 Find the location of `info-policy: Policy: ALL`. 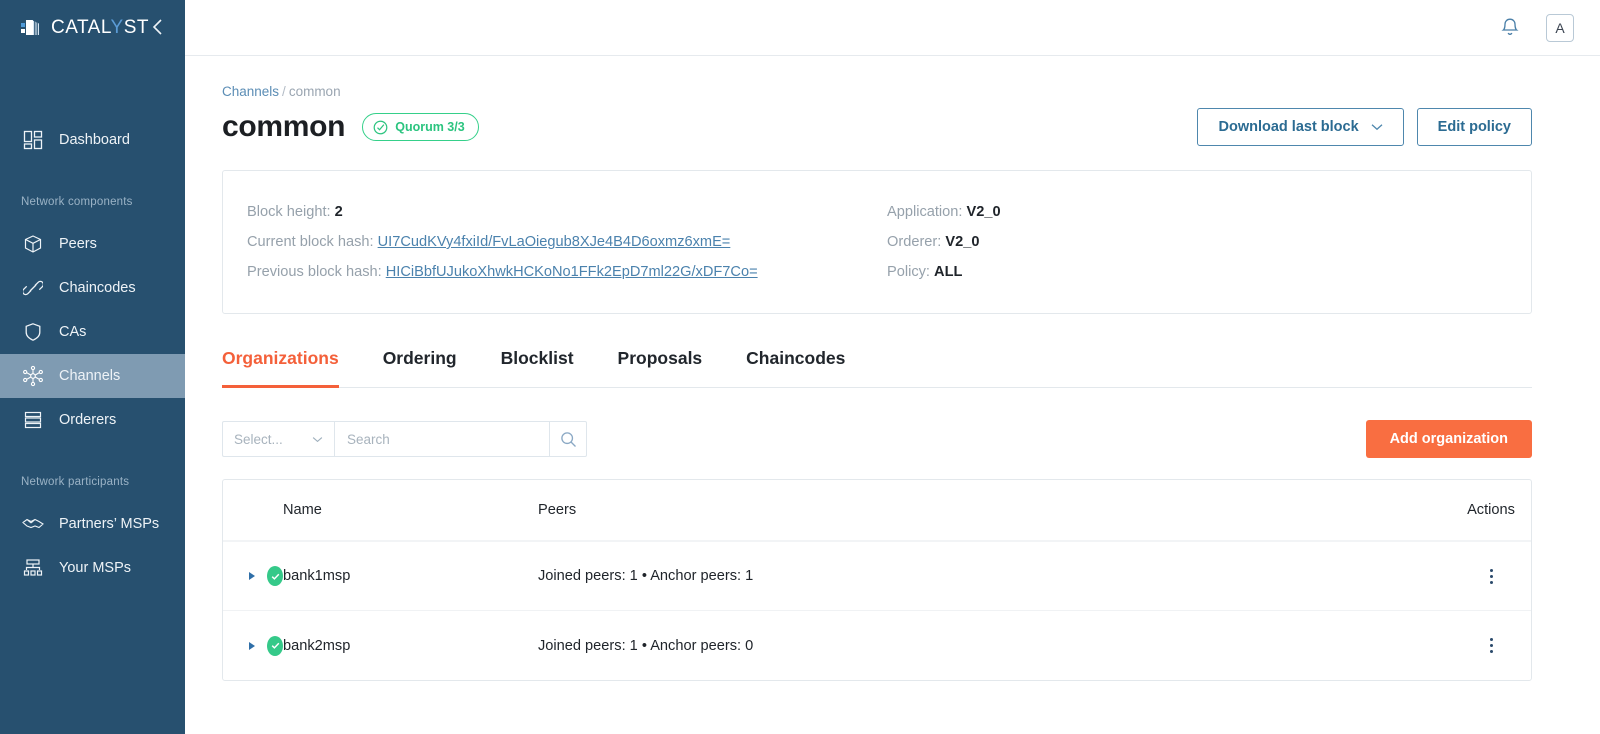

info-policy: Policy: ALL is located at coordinates (944, 272).